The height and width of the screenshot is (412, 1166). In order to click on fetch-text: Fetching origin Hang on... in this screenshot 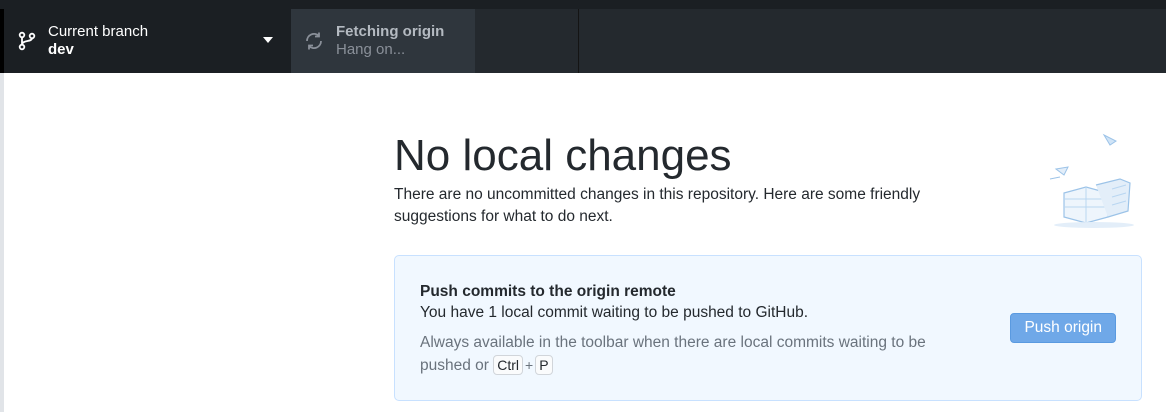, I will do `click(390, 40)`.